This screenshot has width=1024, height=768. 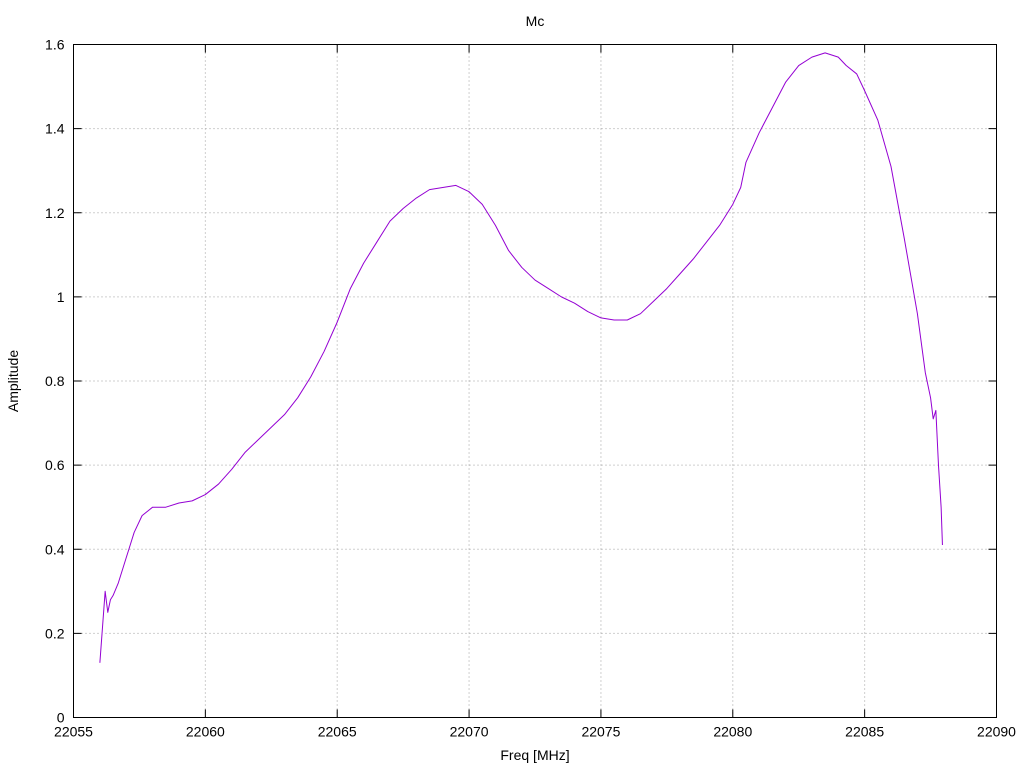 I want to click on x-tick-label: 22085, so click(x=864, y=732).